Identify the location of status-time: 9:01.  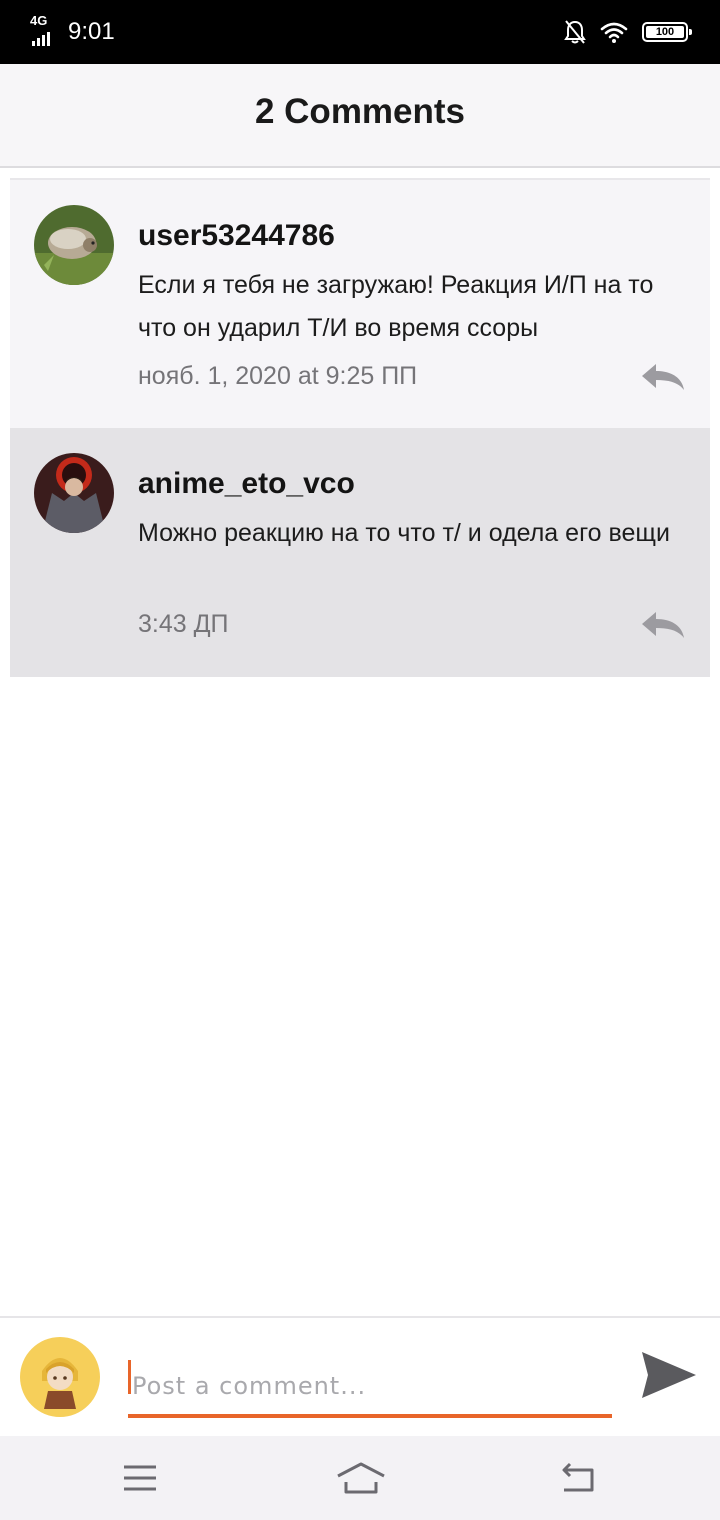
(91, 31).